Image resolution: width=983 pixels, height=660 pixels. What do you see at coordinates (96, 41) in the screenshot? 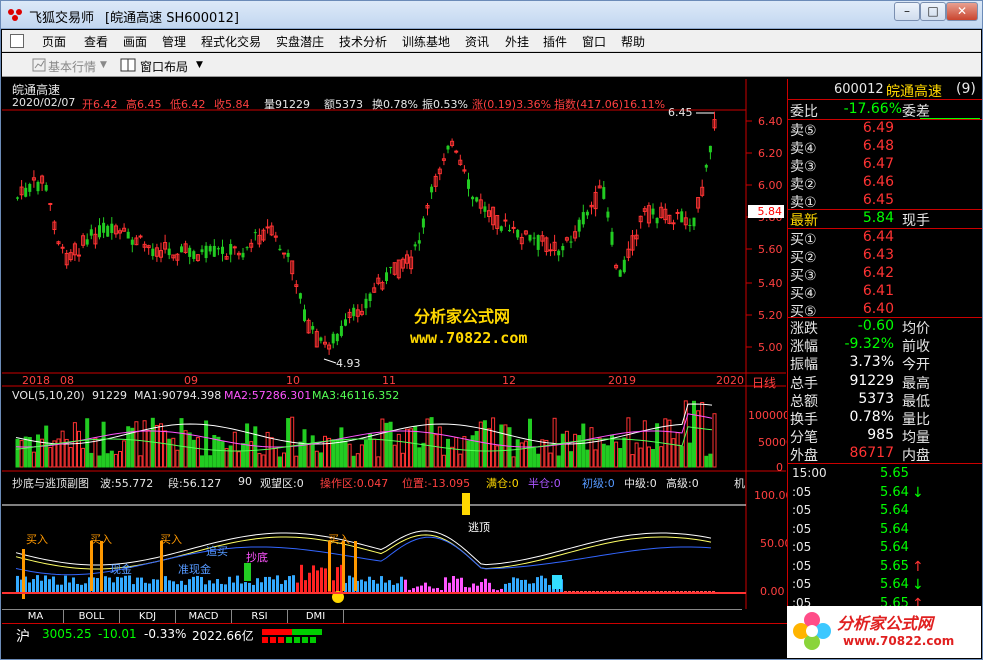
I see `menu-item-view: 查看` at bounding box center [96, 41].